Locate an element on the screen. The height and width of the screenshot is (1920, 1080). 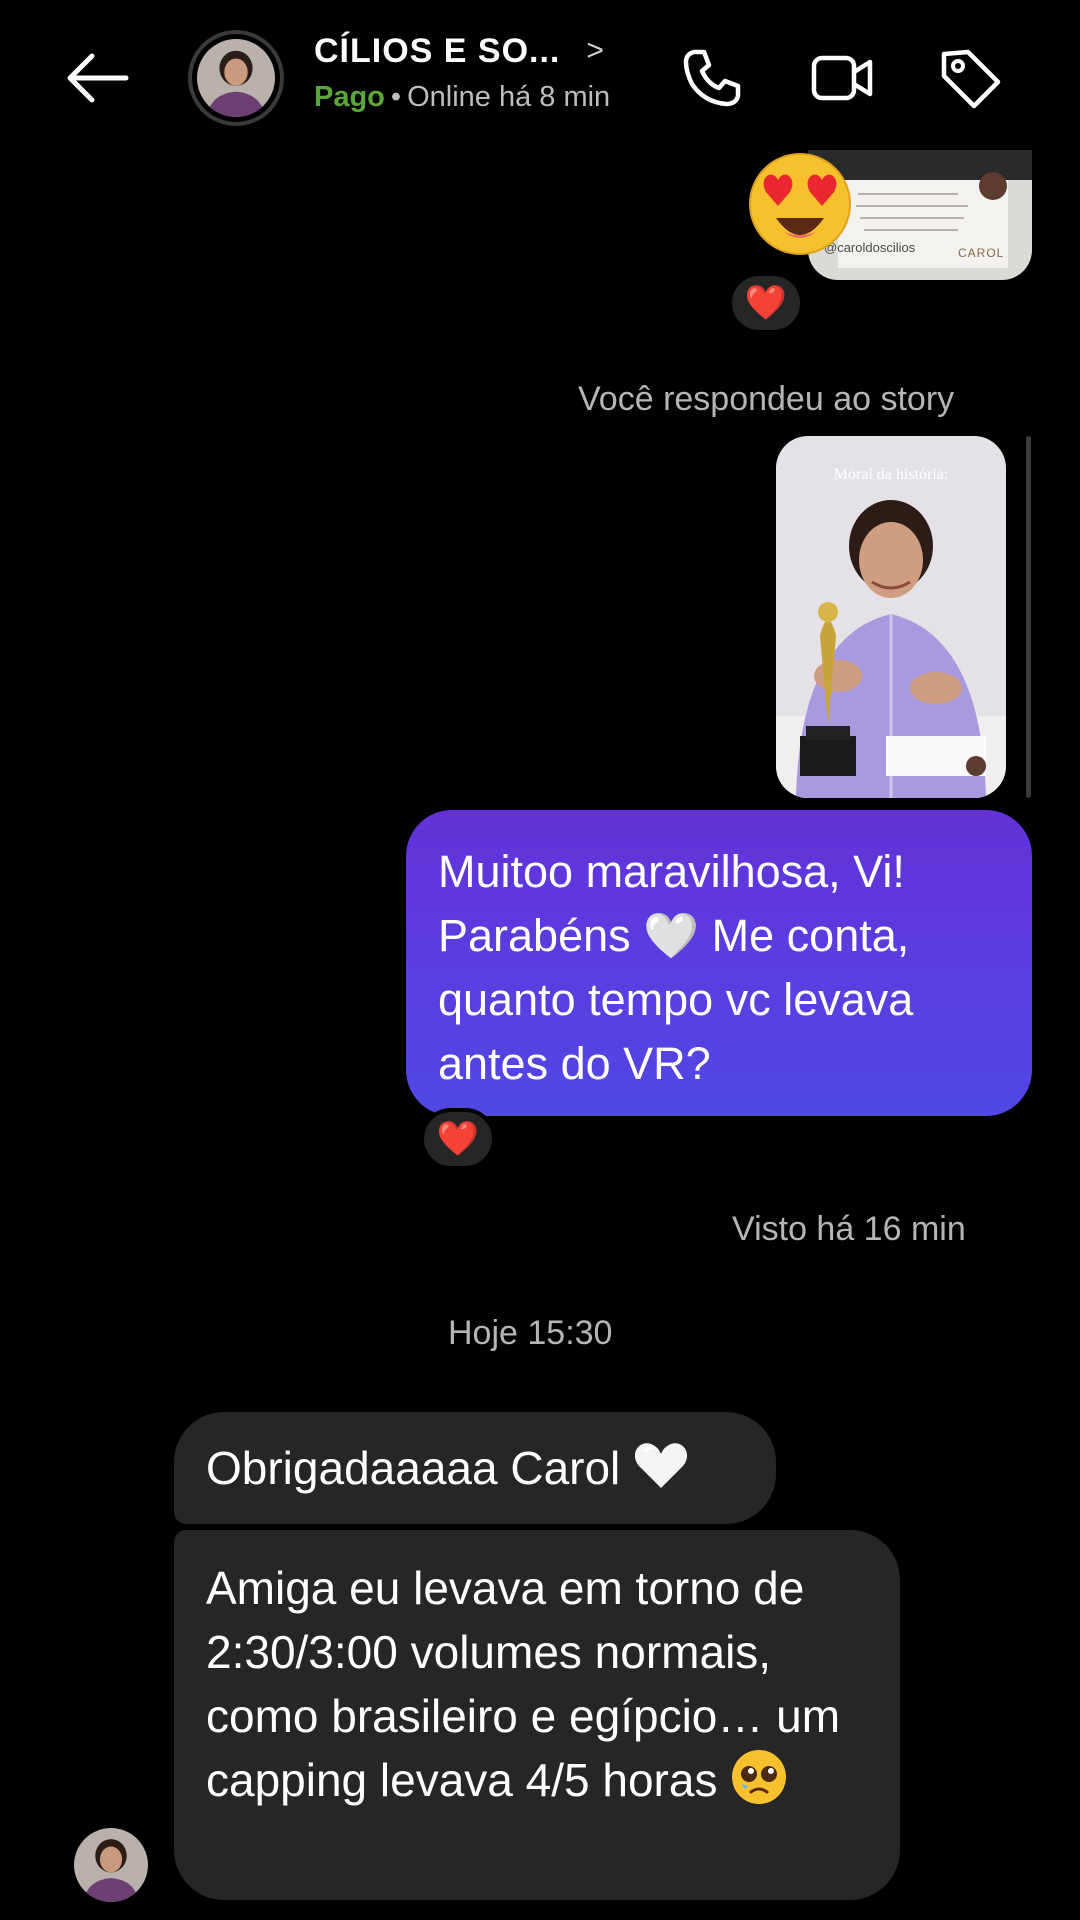
contact-info: CÍLIOS E SO... > Pago • Online há 8 min is located at coordinates (479, 77).